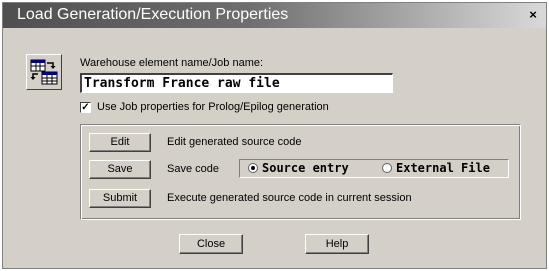 Image resolution: width=549 pixels, height=271 pixels. I want to click on warehouse-name-input, so click(236, 83).